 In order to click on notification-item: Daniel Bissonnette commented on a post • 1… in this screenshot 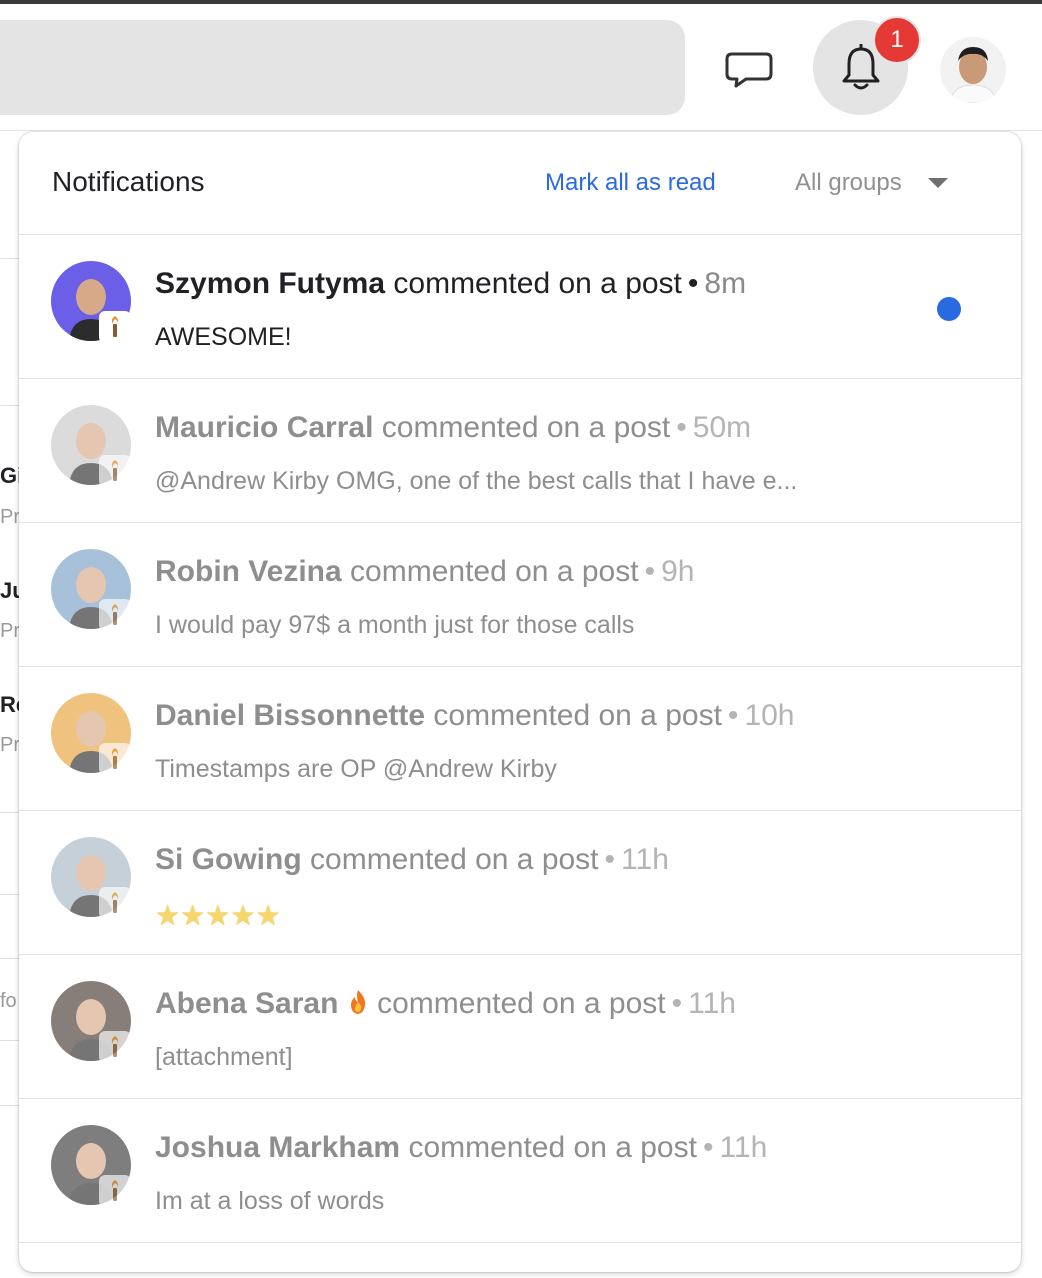, I will do `click(520, 739)`.